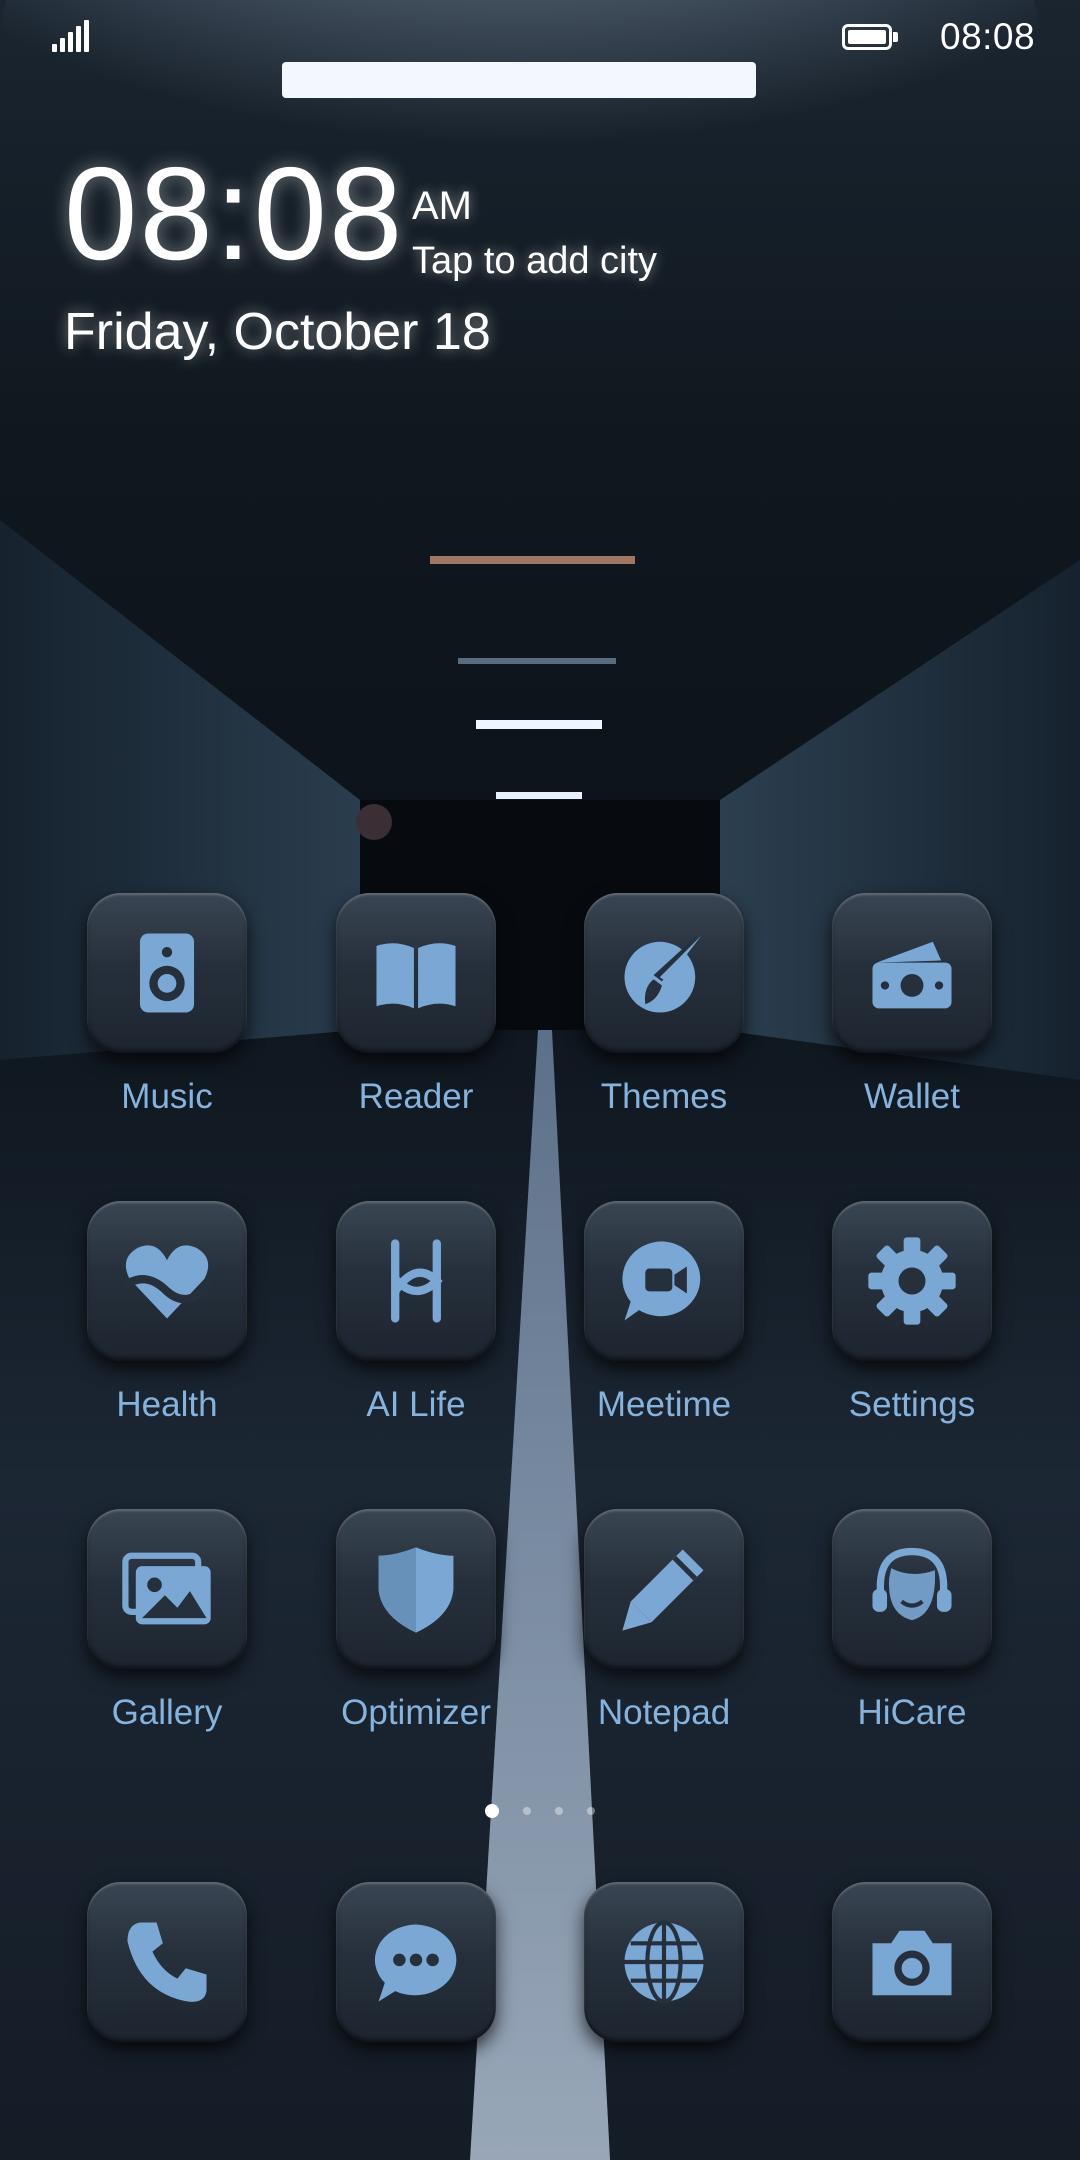  I want to click on page-indicator, so click(540, 1813).